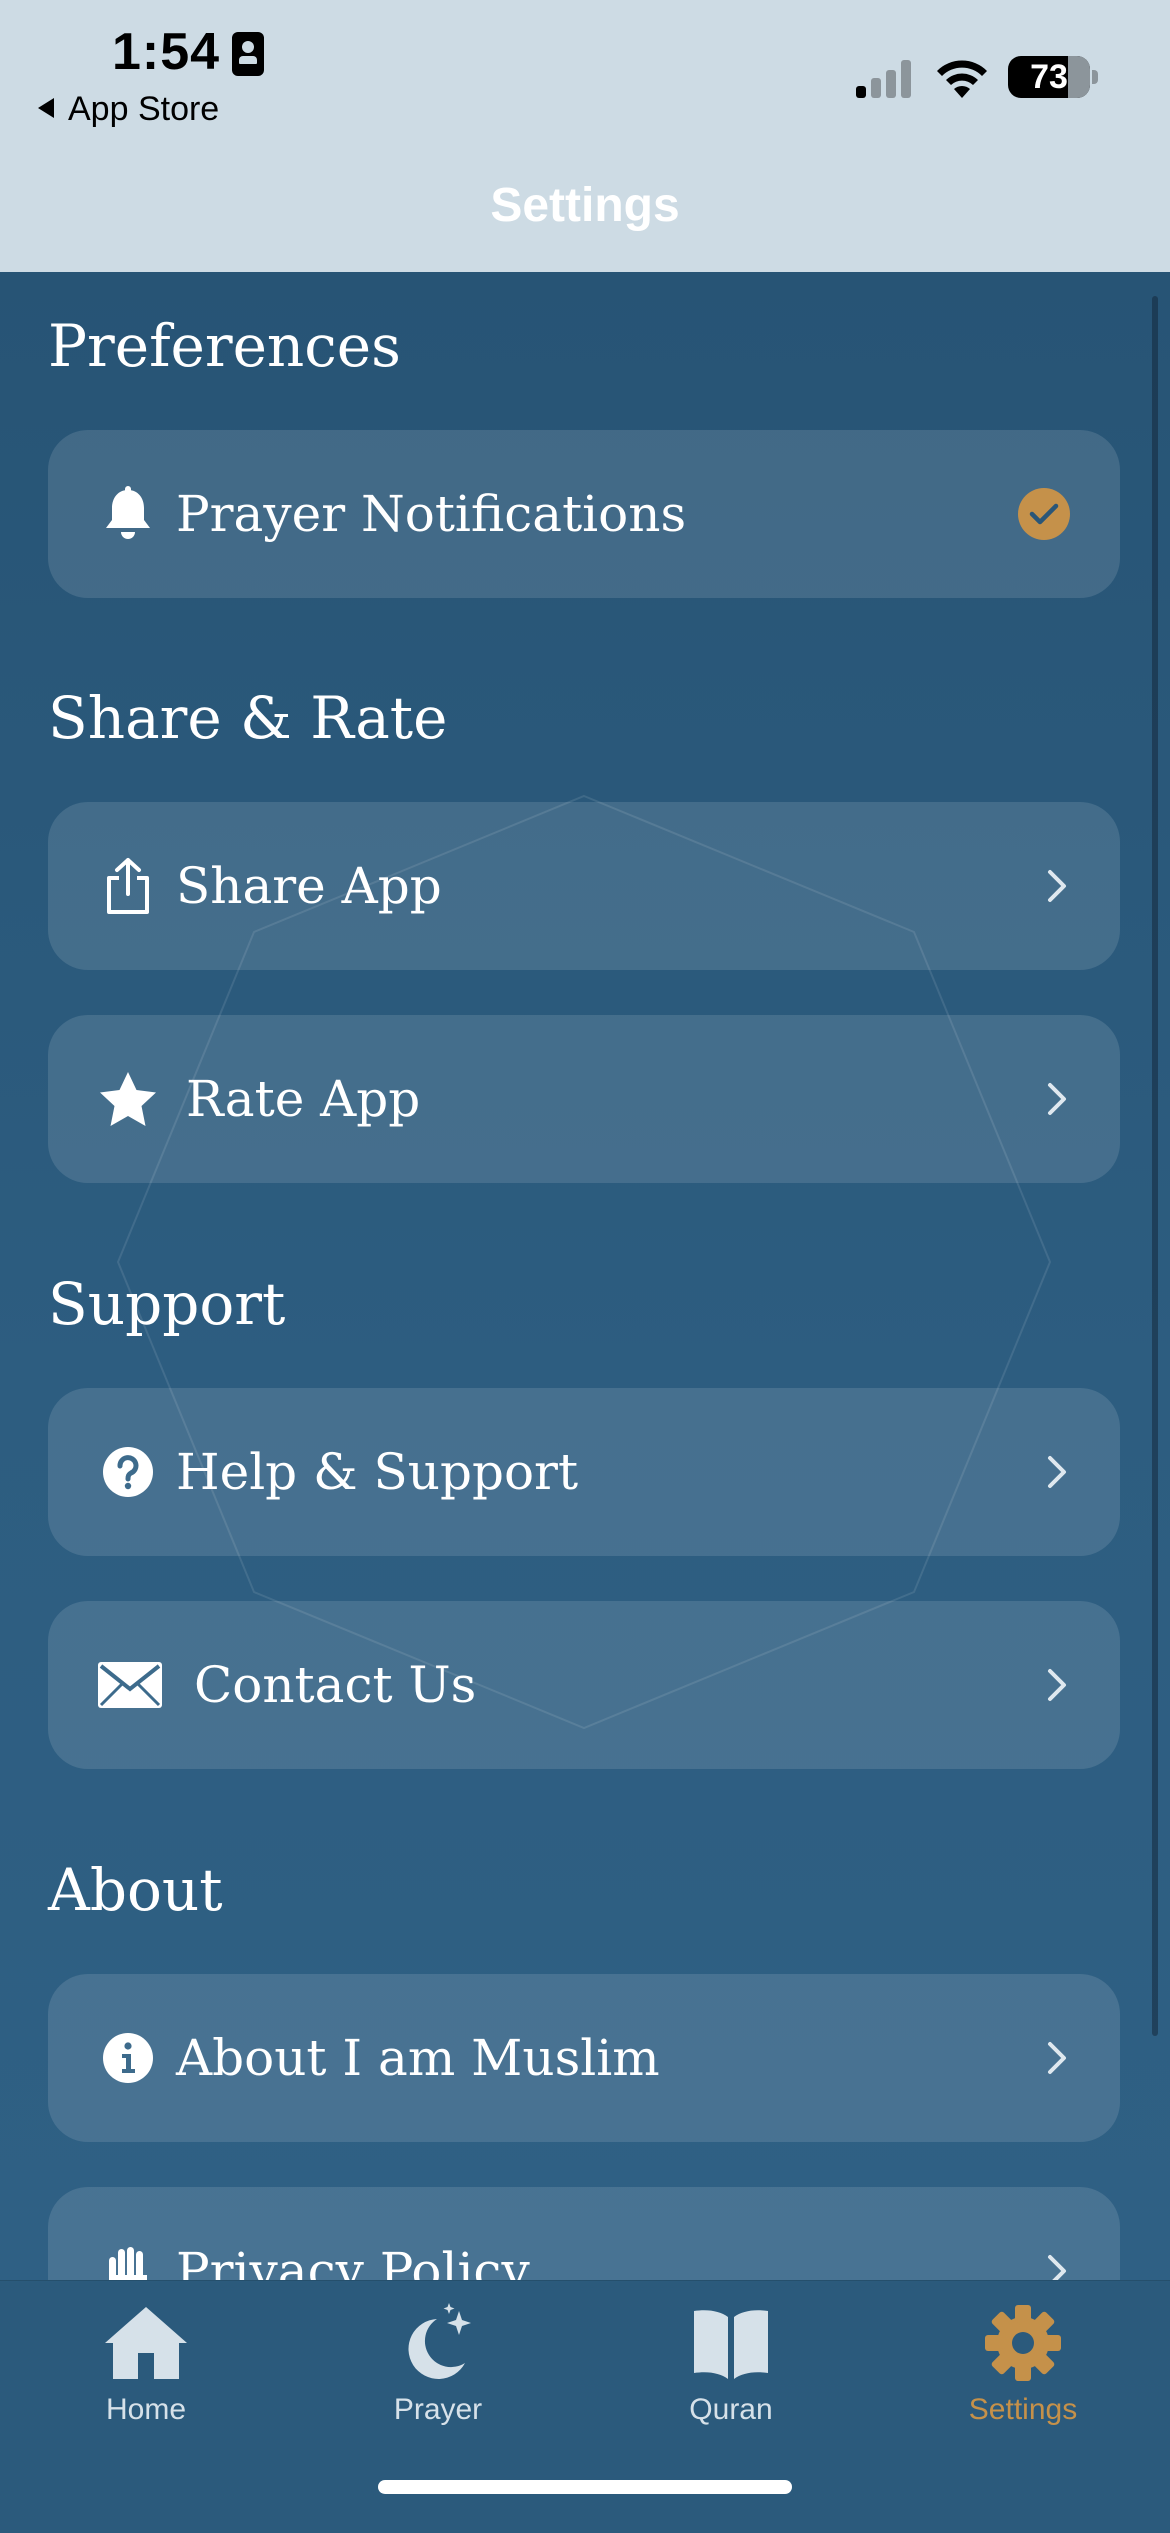 Image resolution: width=1170 pixels, height=2533 pixels. I want to click on row-label: Contact Us, so click(335, 1685).